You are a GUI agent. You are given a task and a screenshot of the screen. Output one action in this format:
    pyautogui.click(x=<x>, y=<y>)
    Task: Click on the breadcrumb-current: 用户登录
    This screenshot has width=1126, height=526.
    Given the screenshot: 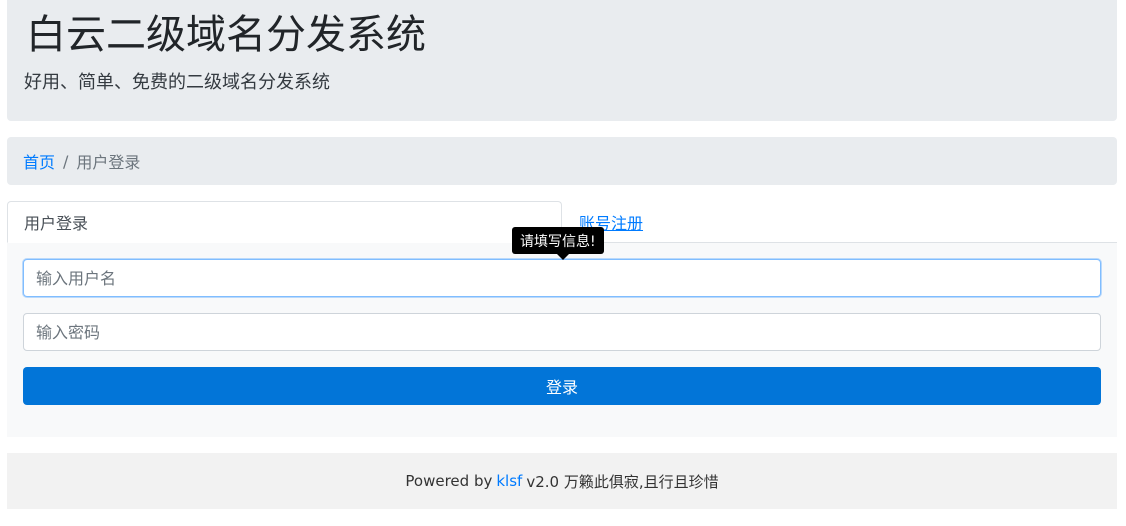 What is the action you would take?
    pyautogui.click(x=108, y=162)
    